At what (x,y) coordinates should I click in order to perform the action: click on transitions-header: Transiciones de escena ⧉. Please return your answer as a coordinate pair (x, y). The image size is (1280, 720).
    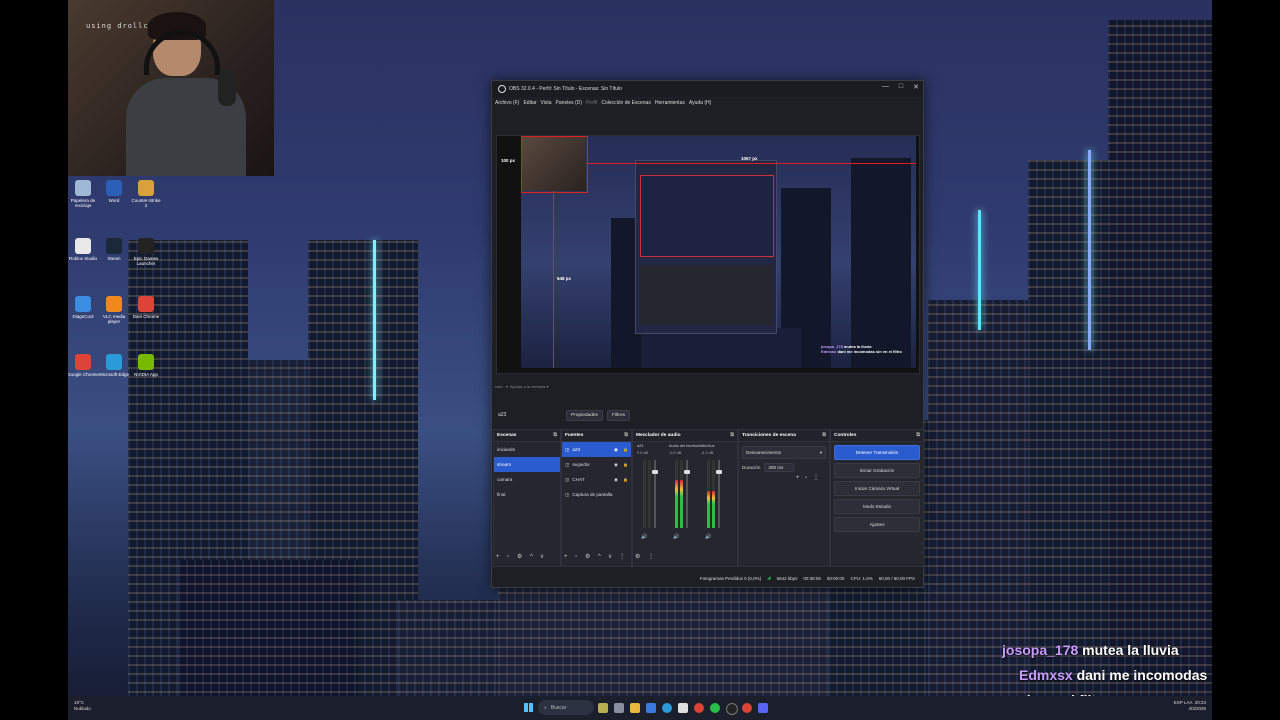
    Looking at the image, I should click on (784, 436).